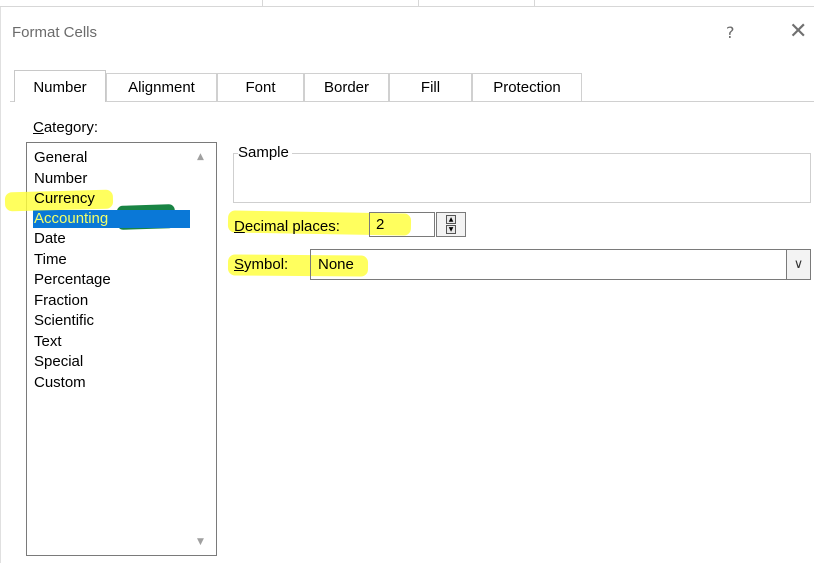  I want to click on category-item-text: Text, so click(111, 342).